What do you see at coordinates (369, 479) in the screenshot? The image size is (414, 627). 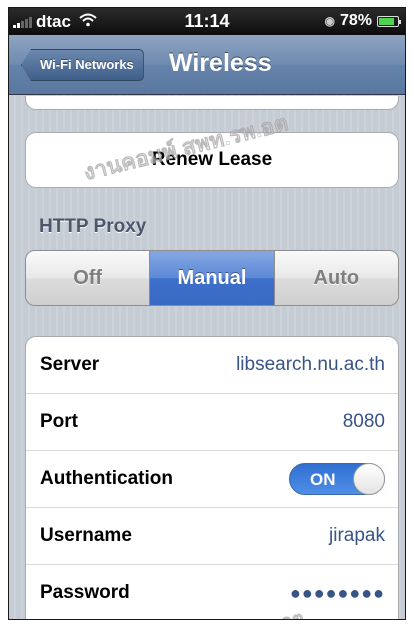 I see `toggle-knob` at bounding box center [369, 479].